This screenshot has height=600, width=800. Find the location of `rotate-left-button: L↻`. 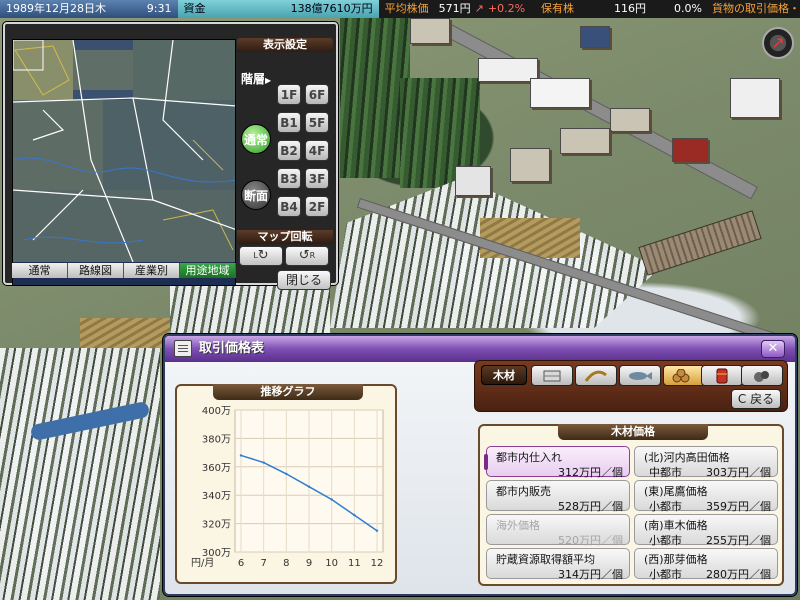

rotate-left-button: L↻ is located at coordinates (261, 256).